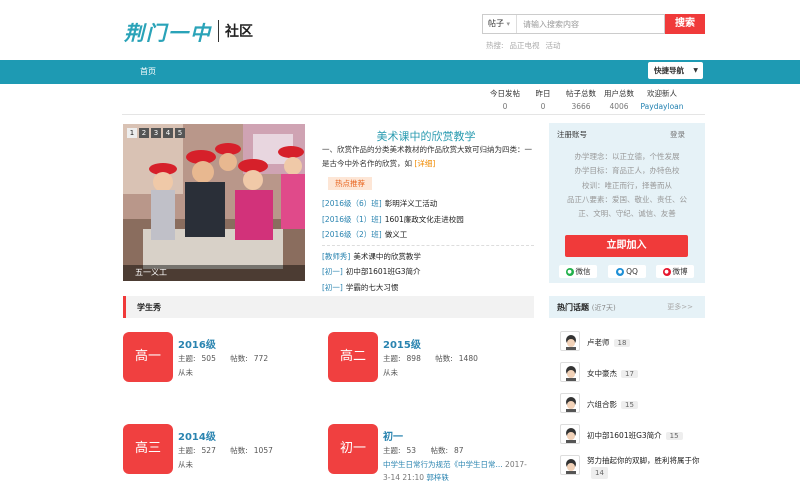  What do you see at coordinates (643, 460) in the screenshot?
I see `topic-link: 努力抽起你的双脚，胜利将属于你` at bounding box center [643, 460].